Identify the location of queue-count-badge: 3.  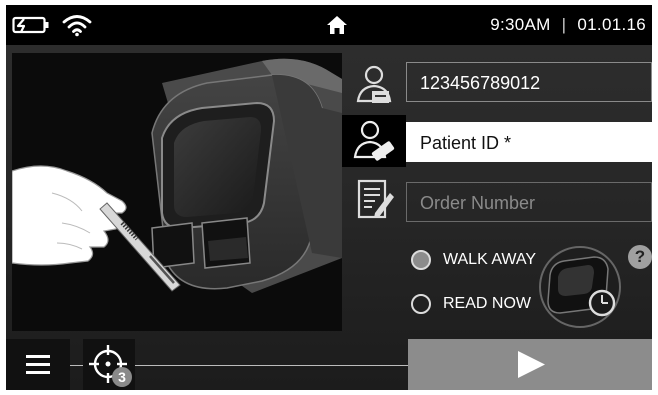
(122, 377).